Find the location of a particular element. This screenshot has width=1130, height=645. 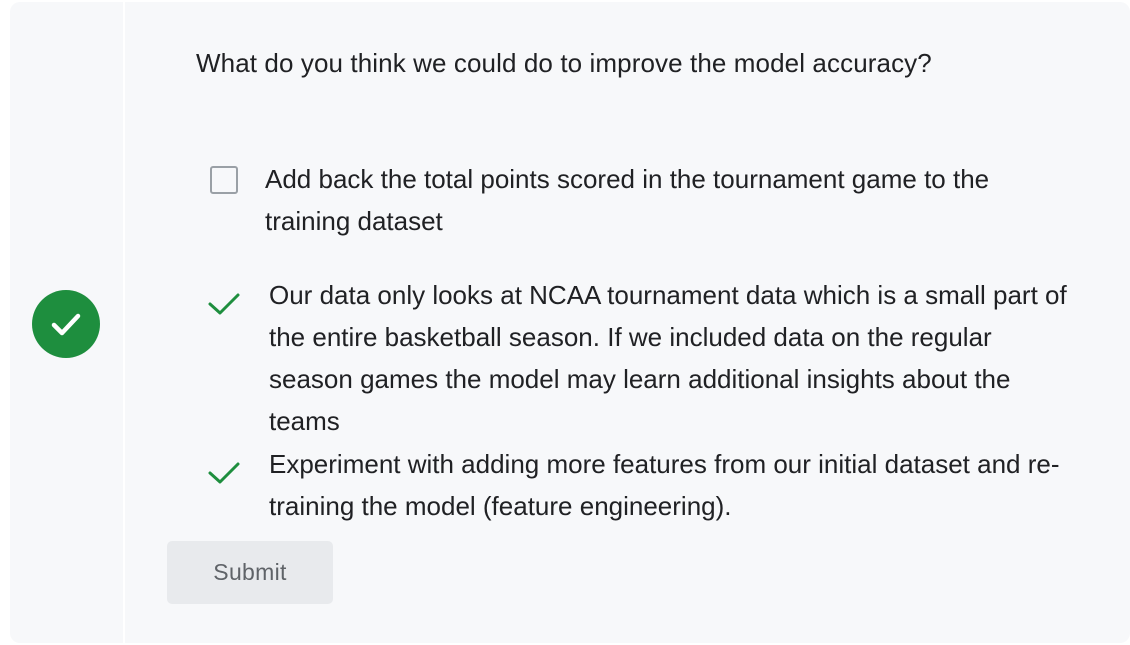

option-1-checkbox is located at coordinates (224, 180).